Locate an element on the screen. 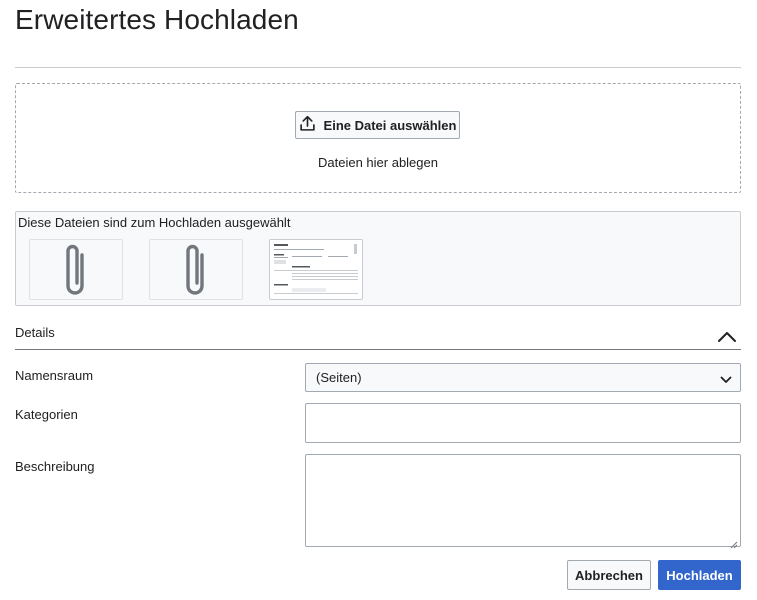 The height and width of the screenshot is (600, 757). namespace-value: (Seiten) is located at coordinates (339, 377).